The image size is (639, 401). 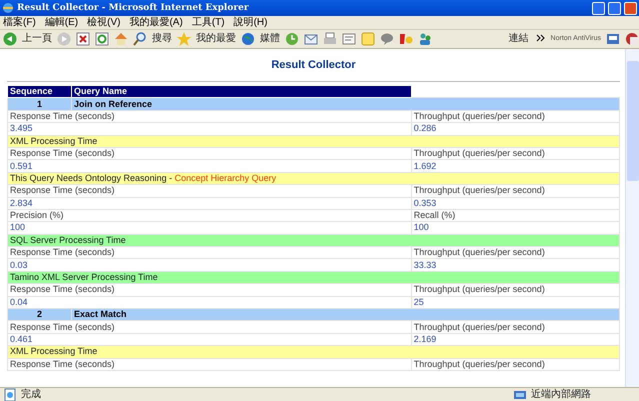 I want to click on sequence-cell: 2, so click(x=40, y=314).